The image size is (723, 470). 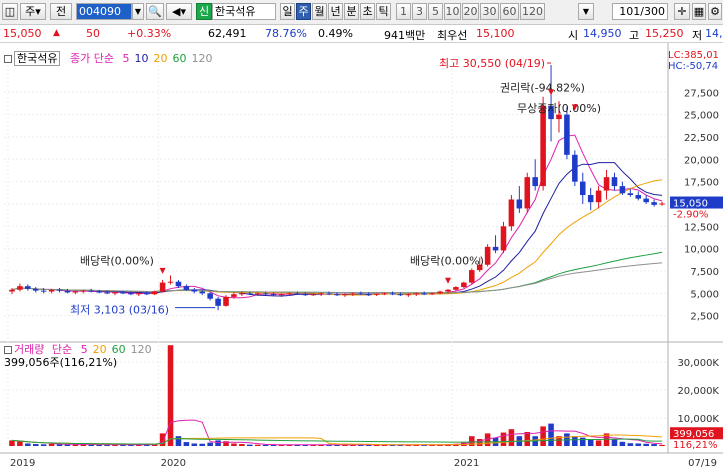 I want to click on tab-number-5: 5, so click(x=435, y=11).